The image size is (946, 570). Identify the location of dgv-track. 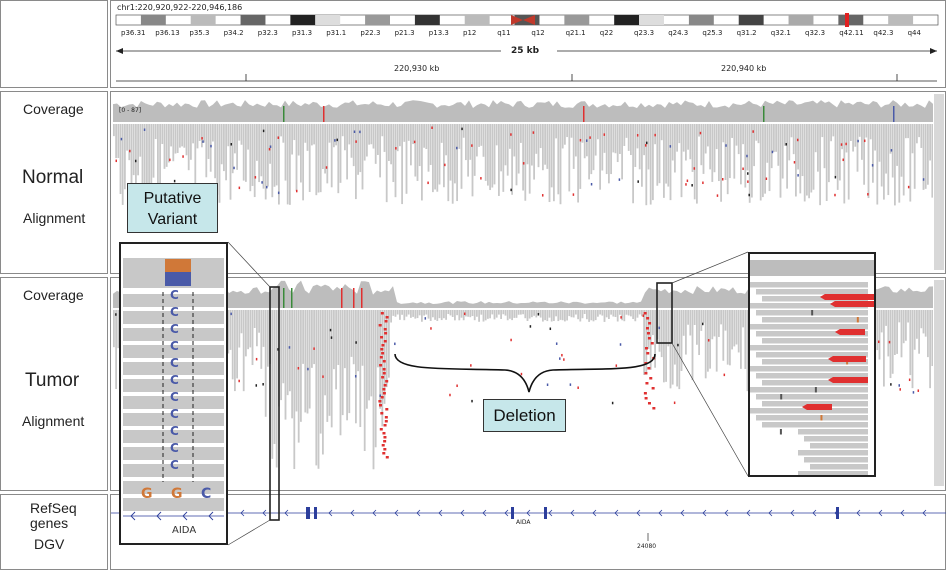
(528, 541).